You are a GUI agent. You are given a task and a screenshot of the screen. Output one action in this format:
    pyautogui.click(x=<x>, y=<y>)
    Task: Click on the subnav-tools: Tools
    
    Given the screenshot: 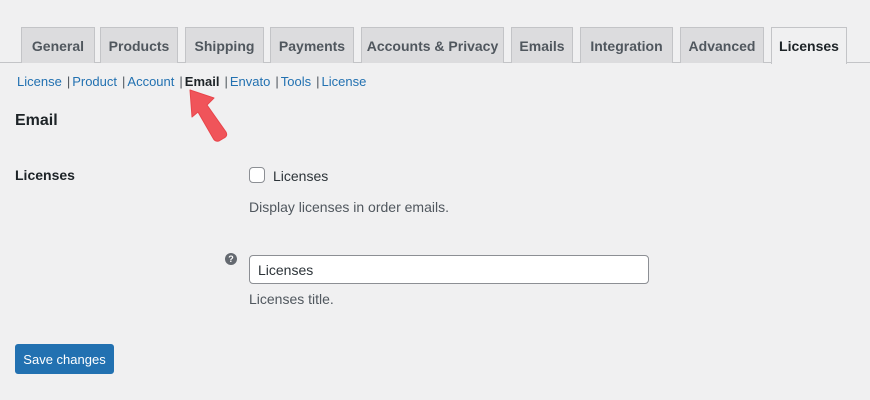 What is the action you would take?
    pyautogui.click(x=296, y=81)
    